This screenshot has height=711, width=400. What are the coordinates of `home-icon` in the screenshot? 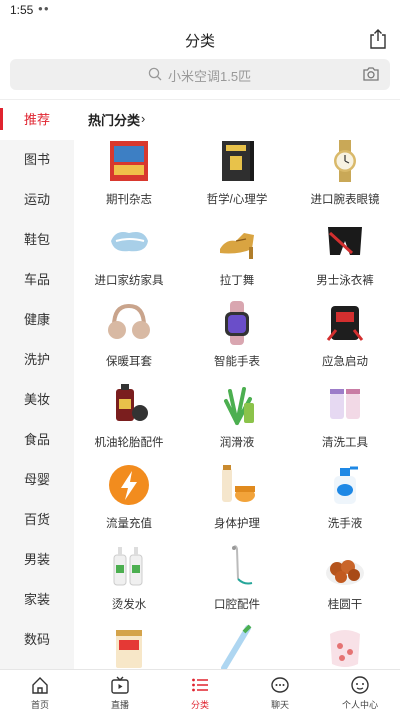 It's located at (40, 685).